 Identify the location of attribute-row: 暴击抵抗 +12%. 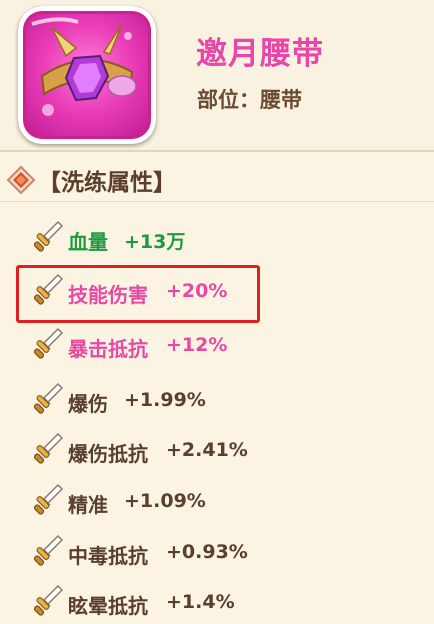
(222, 345).